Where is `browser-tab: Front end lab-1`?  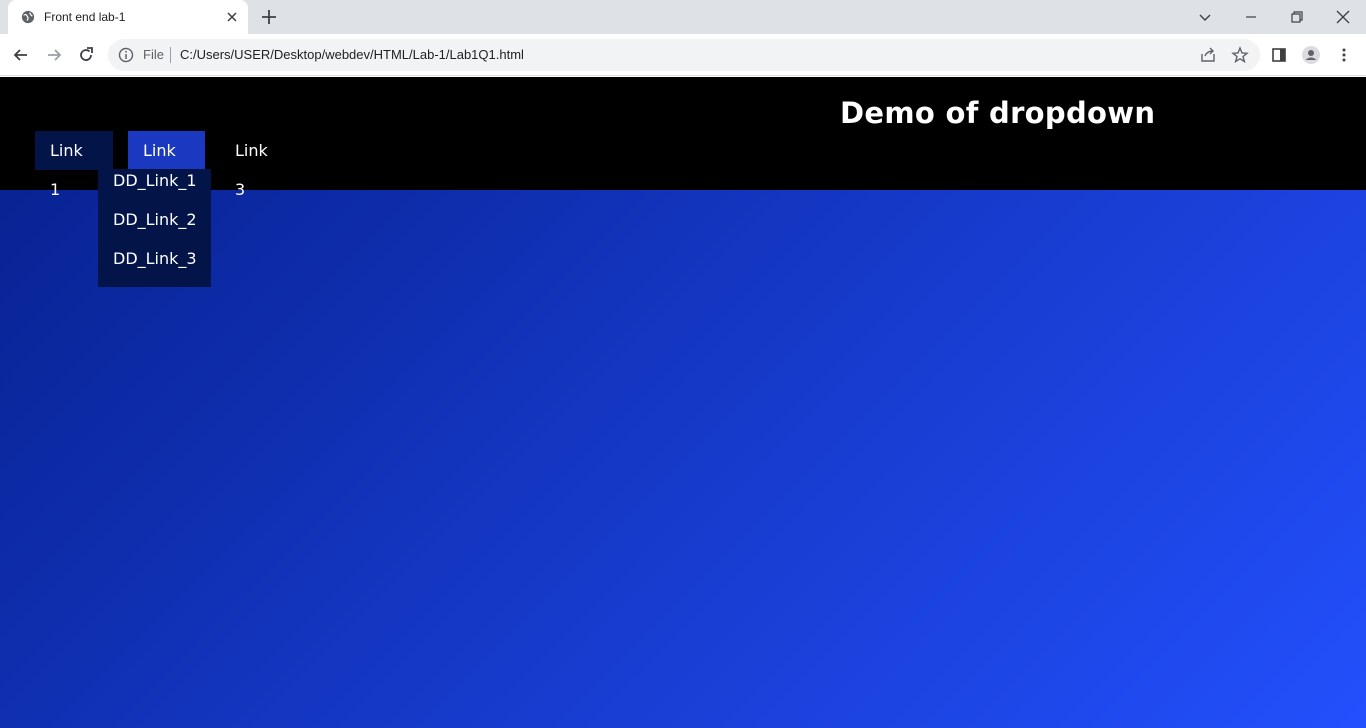 browser-tab: Front end lab-1 is located at coordinates (128, 17).